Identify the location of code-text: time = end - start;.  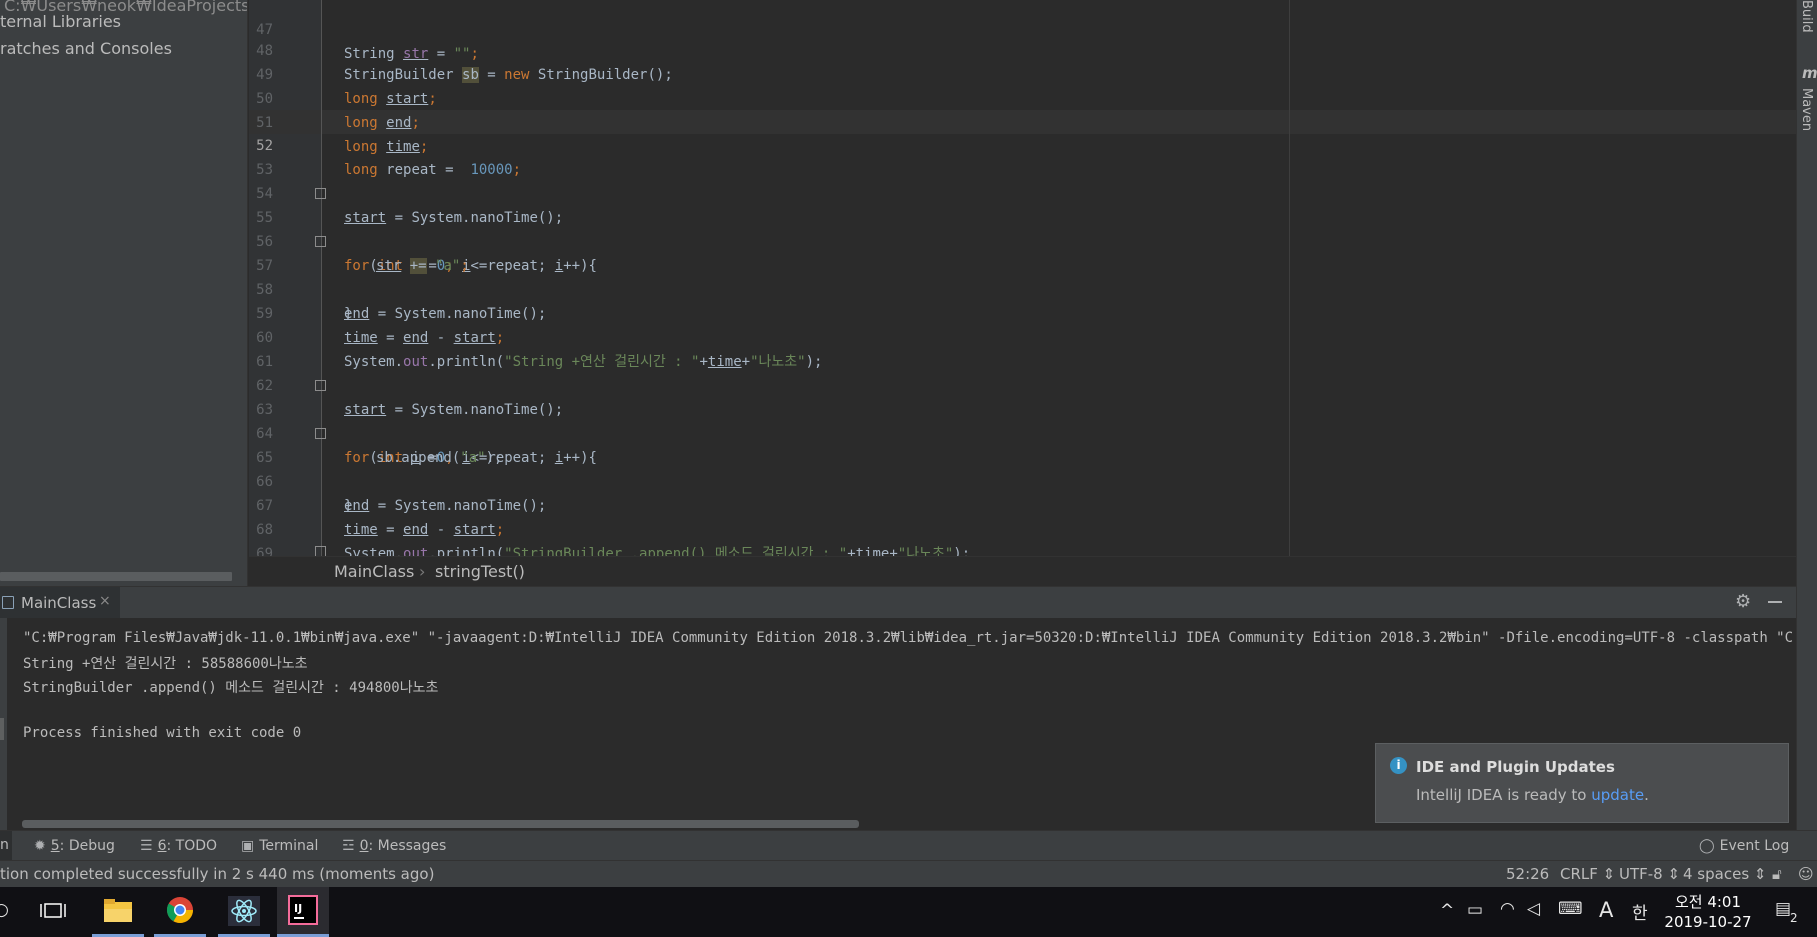
(424, 530).